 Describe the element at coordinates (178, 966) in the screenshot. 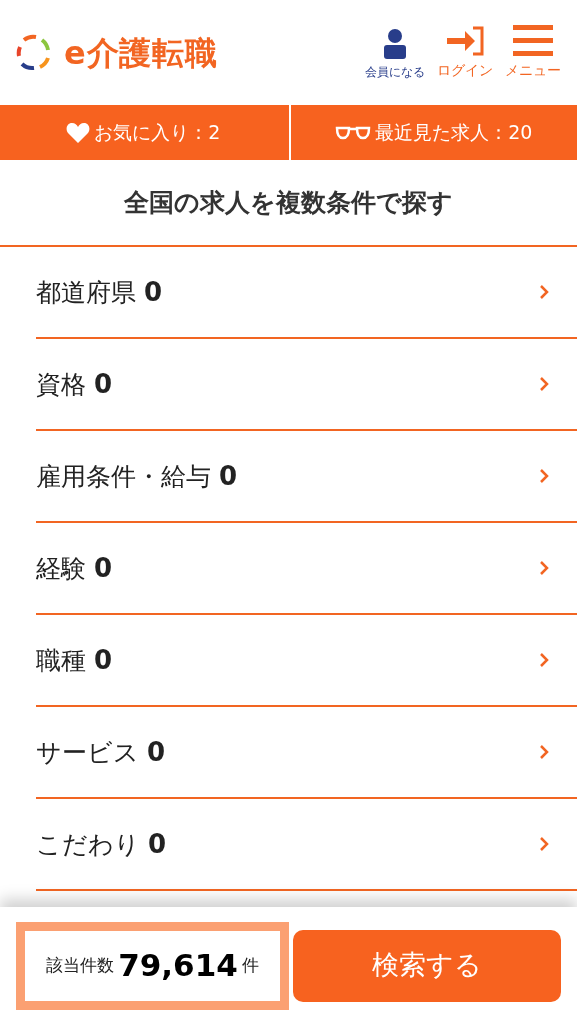

I see `result-count: 79,614` at that location.